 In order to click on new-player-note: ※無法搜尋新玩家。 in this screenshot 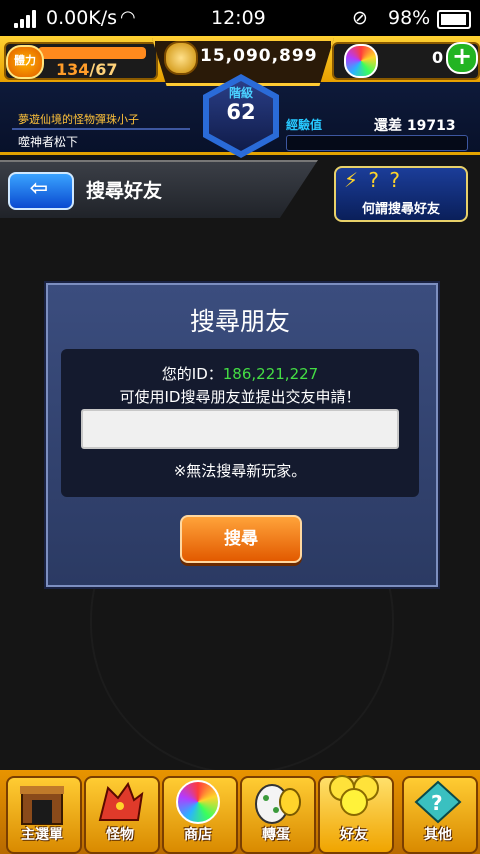, I will do `click(240, 471)`.